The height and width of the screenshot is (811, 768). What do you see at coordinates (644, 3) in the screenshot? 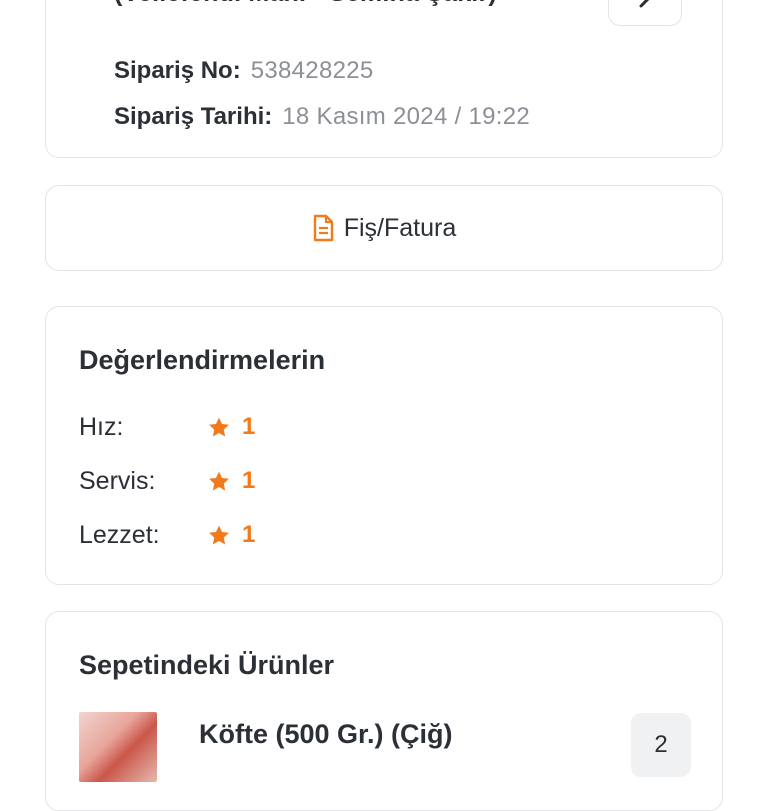
I see `chevron-right-icon` at bounding box center [644, 3].